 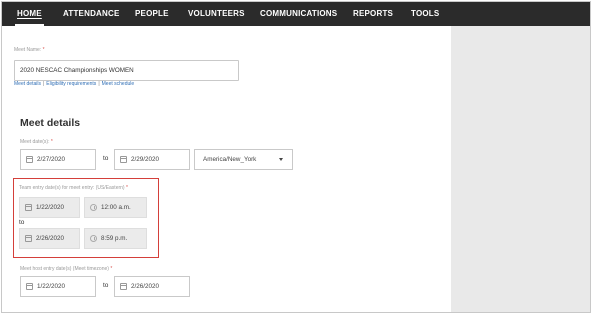 What do you see at coordinates (58, 286) in the screenshot?
I see `host-entry-start-date-input: 1/22/2020` at bounding box center [58, 286].